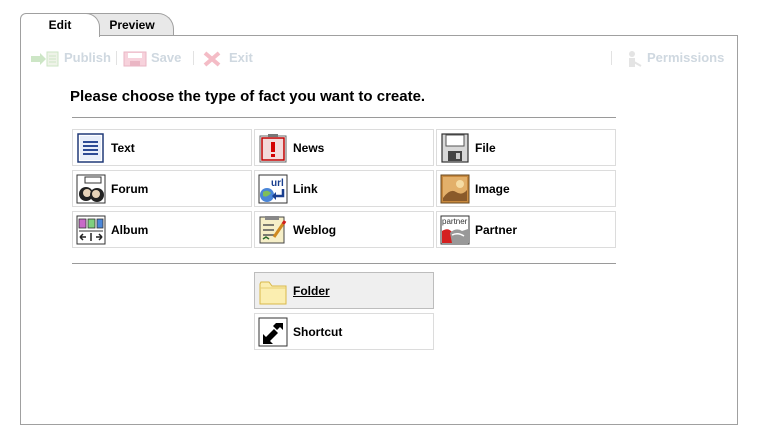  I want to click on folder-icon, so click(273, 293).